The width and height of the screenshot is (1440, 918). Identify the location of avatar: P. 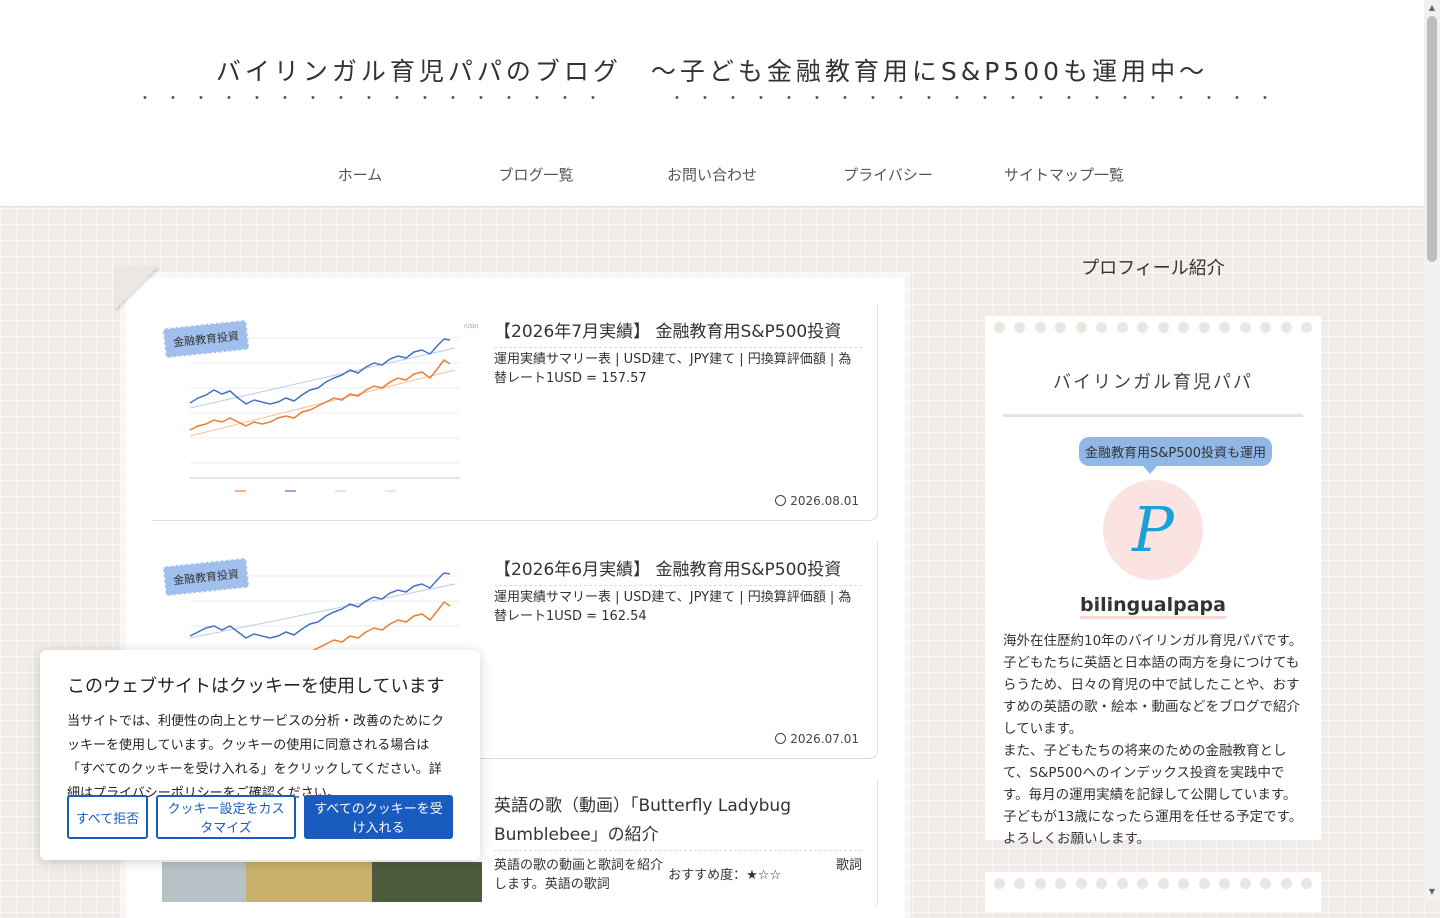
(1153, 530).